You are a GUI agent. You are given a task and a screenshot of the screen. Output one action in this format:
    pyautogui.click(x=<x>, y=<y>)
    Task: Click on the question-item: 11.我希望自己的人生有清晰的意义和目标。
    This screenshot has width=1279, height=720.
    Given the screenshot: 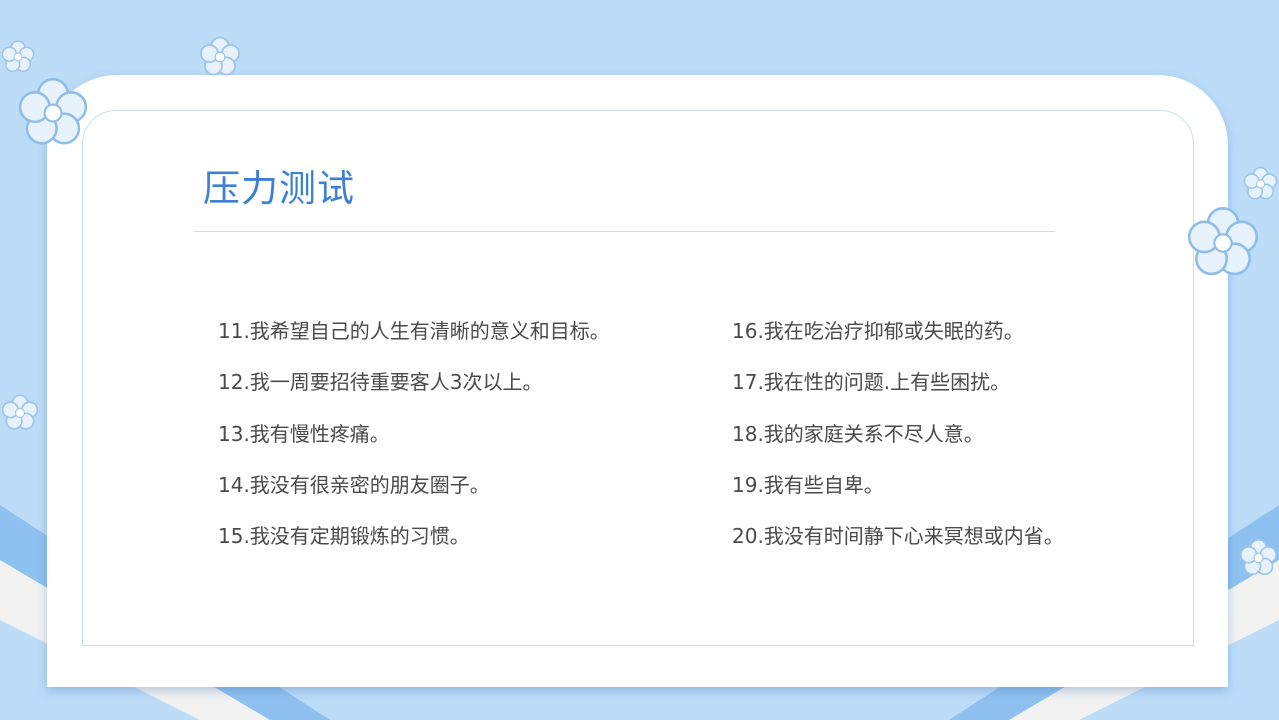 What is the action you would take?
    pyautogui.click(x=414, y=331)
    